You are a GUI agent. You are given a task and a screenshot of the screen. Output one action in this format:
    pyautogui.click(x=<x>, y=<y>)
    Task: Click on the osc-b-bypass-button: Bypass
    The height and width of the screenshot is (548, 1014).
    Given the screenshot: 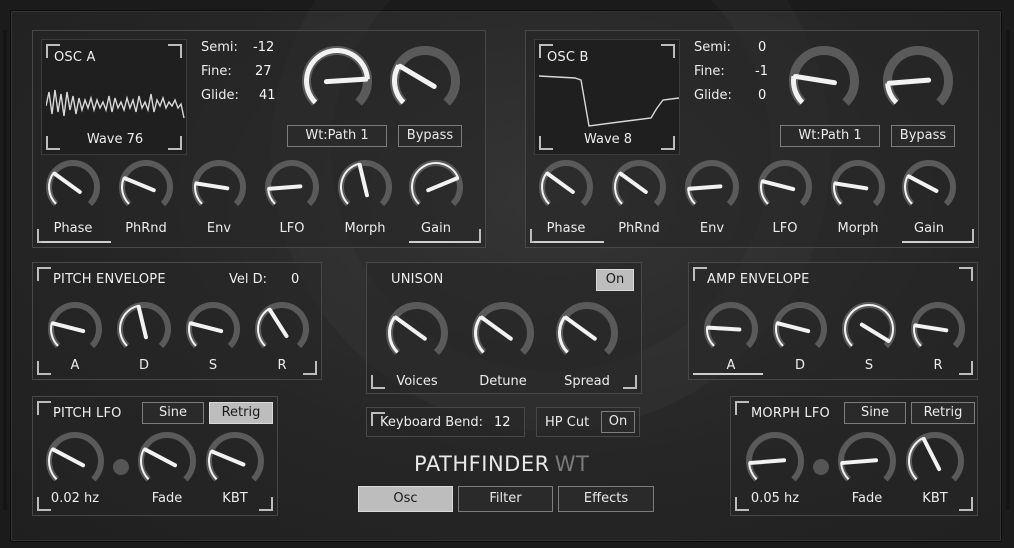 What is the action you would take?
    pyautogui.click(x=923, y=136)
    